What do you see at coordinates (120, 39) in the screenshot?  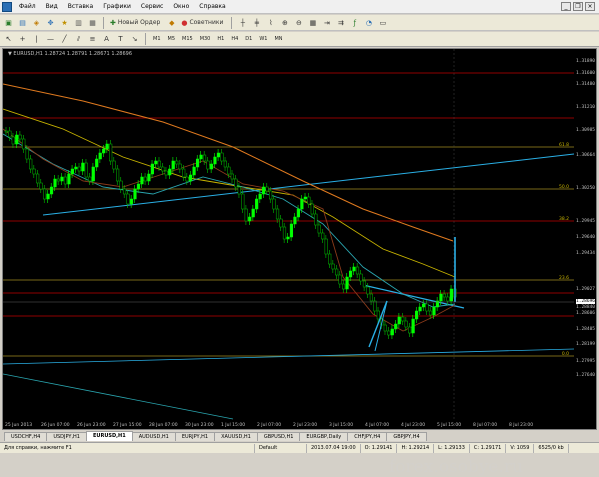 I see `label-icon: T` at bounding box center [120, 39].